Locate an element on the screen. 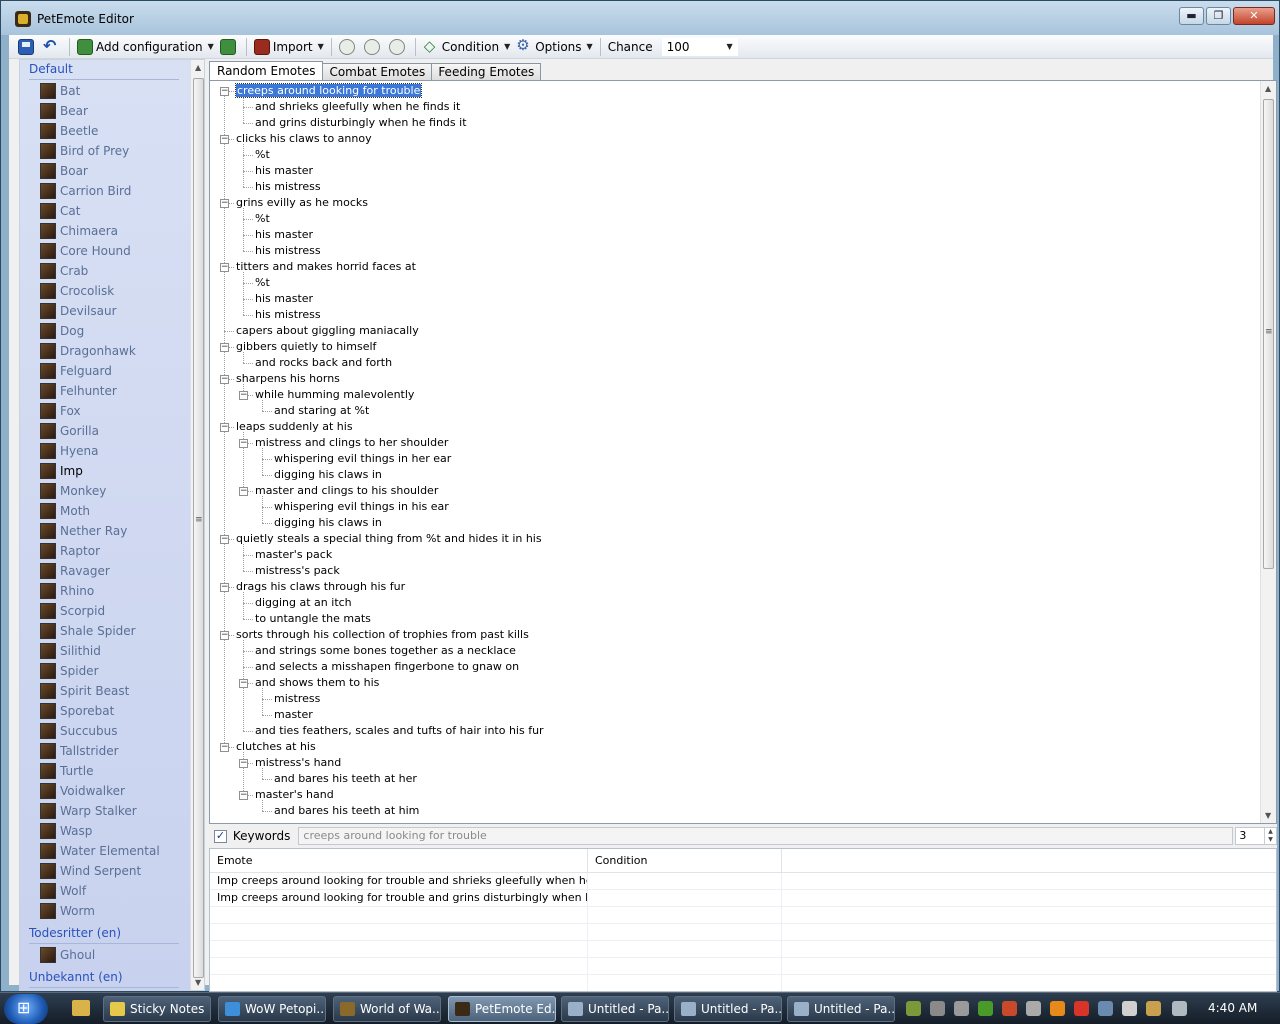 Image resolution: width=1280 pixels, height=1024 pixels. emote-node: master's hand is located at coordinates (294, 795).